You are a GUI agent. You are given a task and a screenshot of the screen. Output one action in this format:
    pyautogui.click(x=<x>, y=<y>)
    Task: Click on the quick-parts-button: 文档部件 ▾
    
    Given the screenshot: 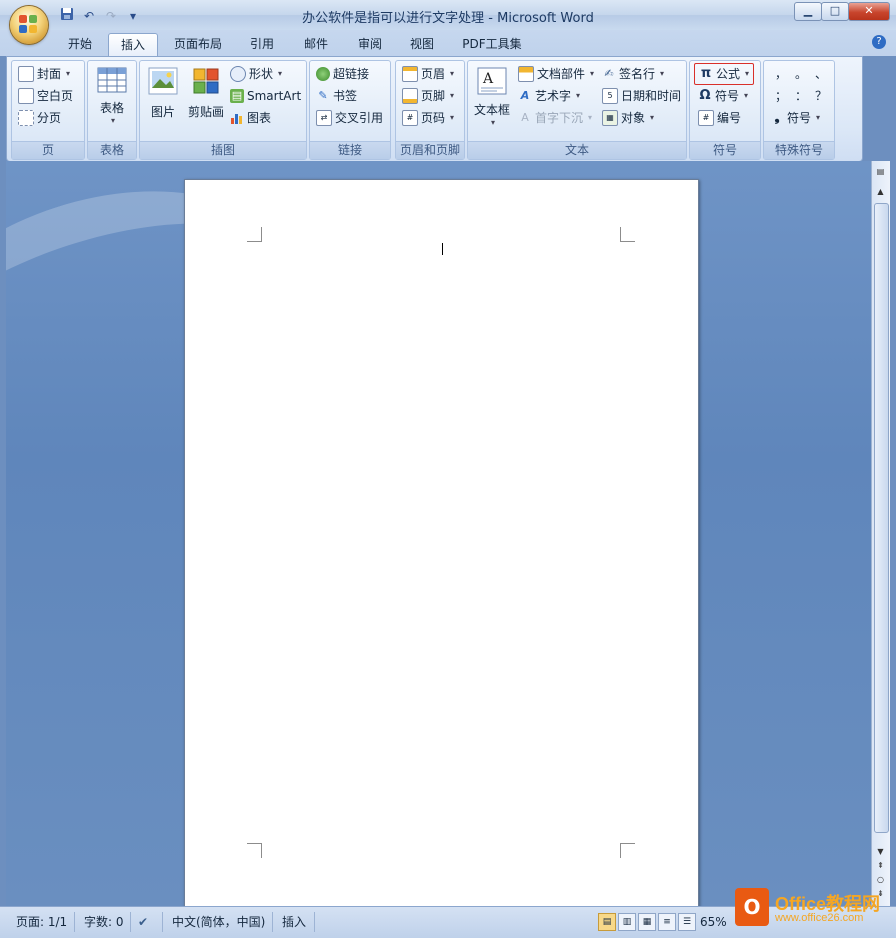 What is the action you would take?
    pyautogui.click(x=556, y=74)
    